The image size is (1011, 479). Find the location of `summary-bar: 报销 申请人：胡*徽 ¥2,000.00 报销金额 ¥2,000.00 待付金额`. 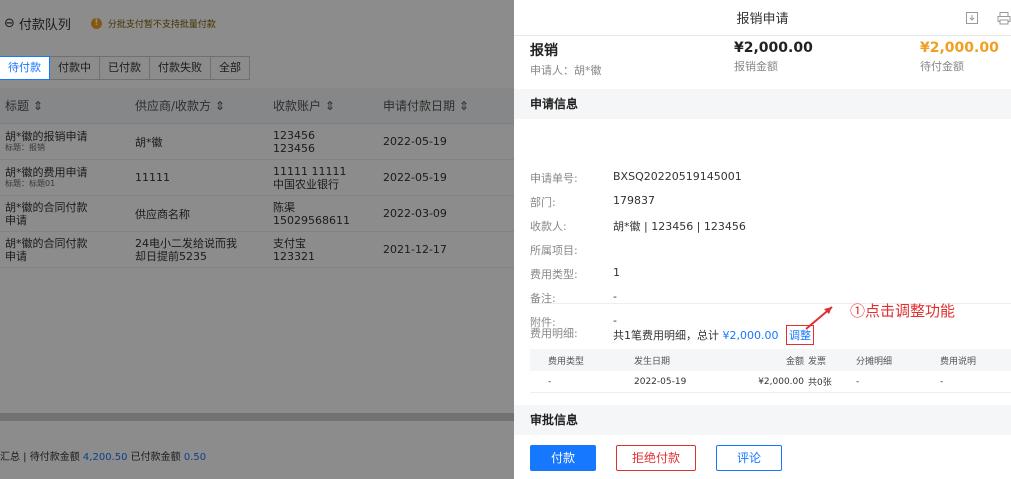

summary-bar: 报销 申请人：胡*徽 ¥2,000.00 报销金额 ¥2,000.00 待付金额 is located at coordinates (770, 60).